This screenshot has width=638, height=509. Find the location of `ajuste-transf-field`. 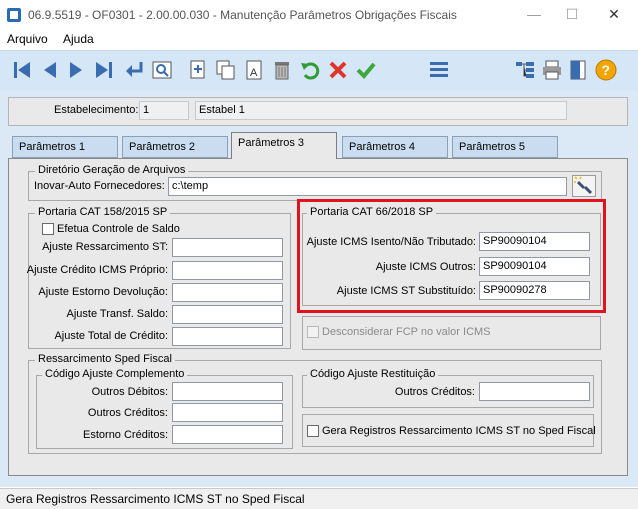

ajuste-transf-field is located at coordinates (227, 314).